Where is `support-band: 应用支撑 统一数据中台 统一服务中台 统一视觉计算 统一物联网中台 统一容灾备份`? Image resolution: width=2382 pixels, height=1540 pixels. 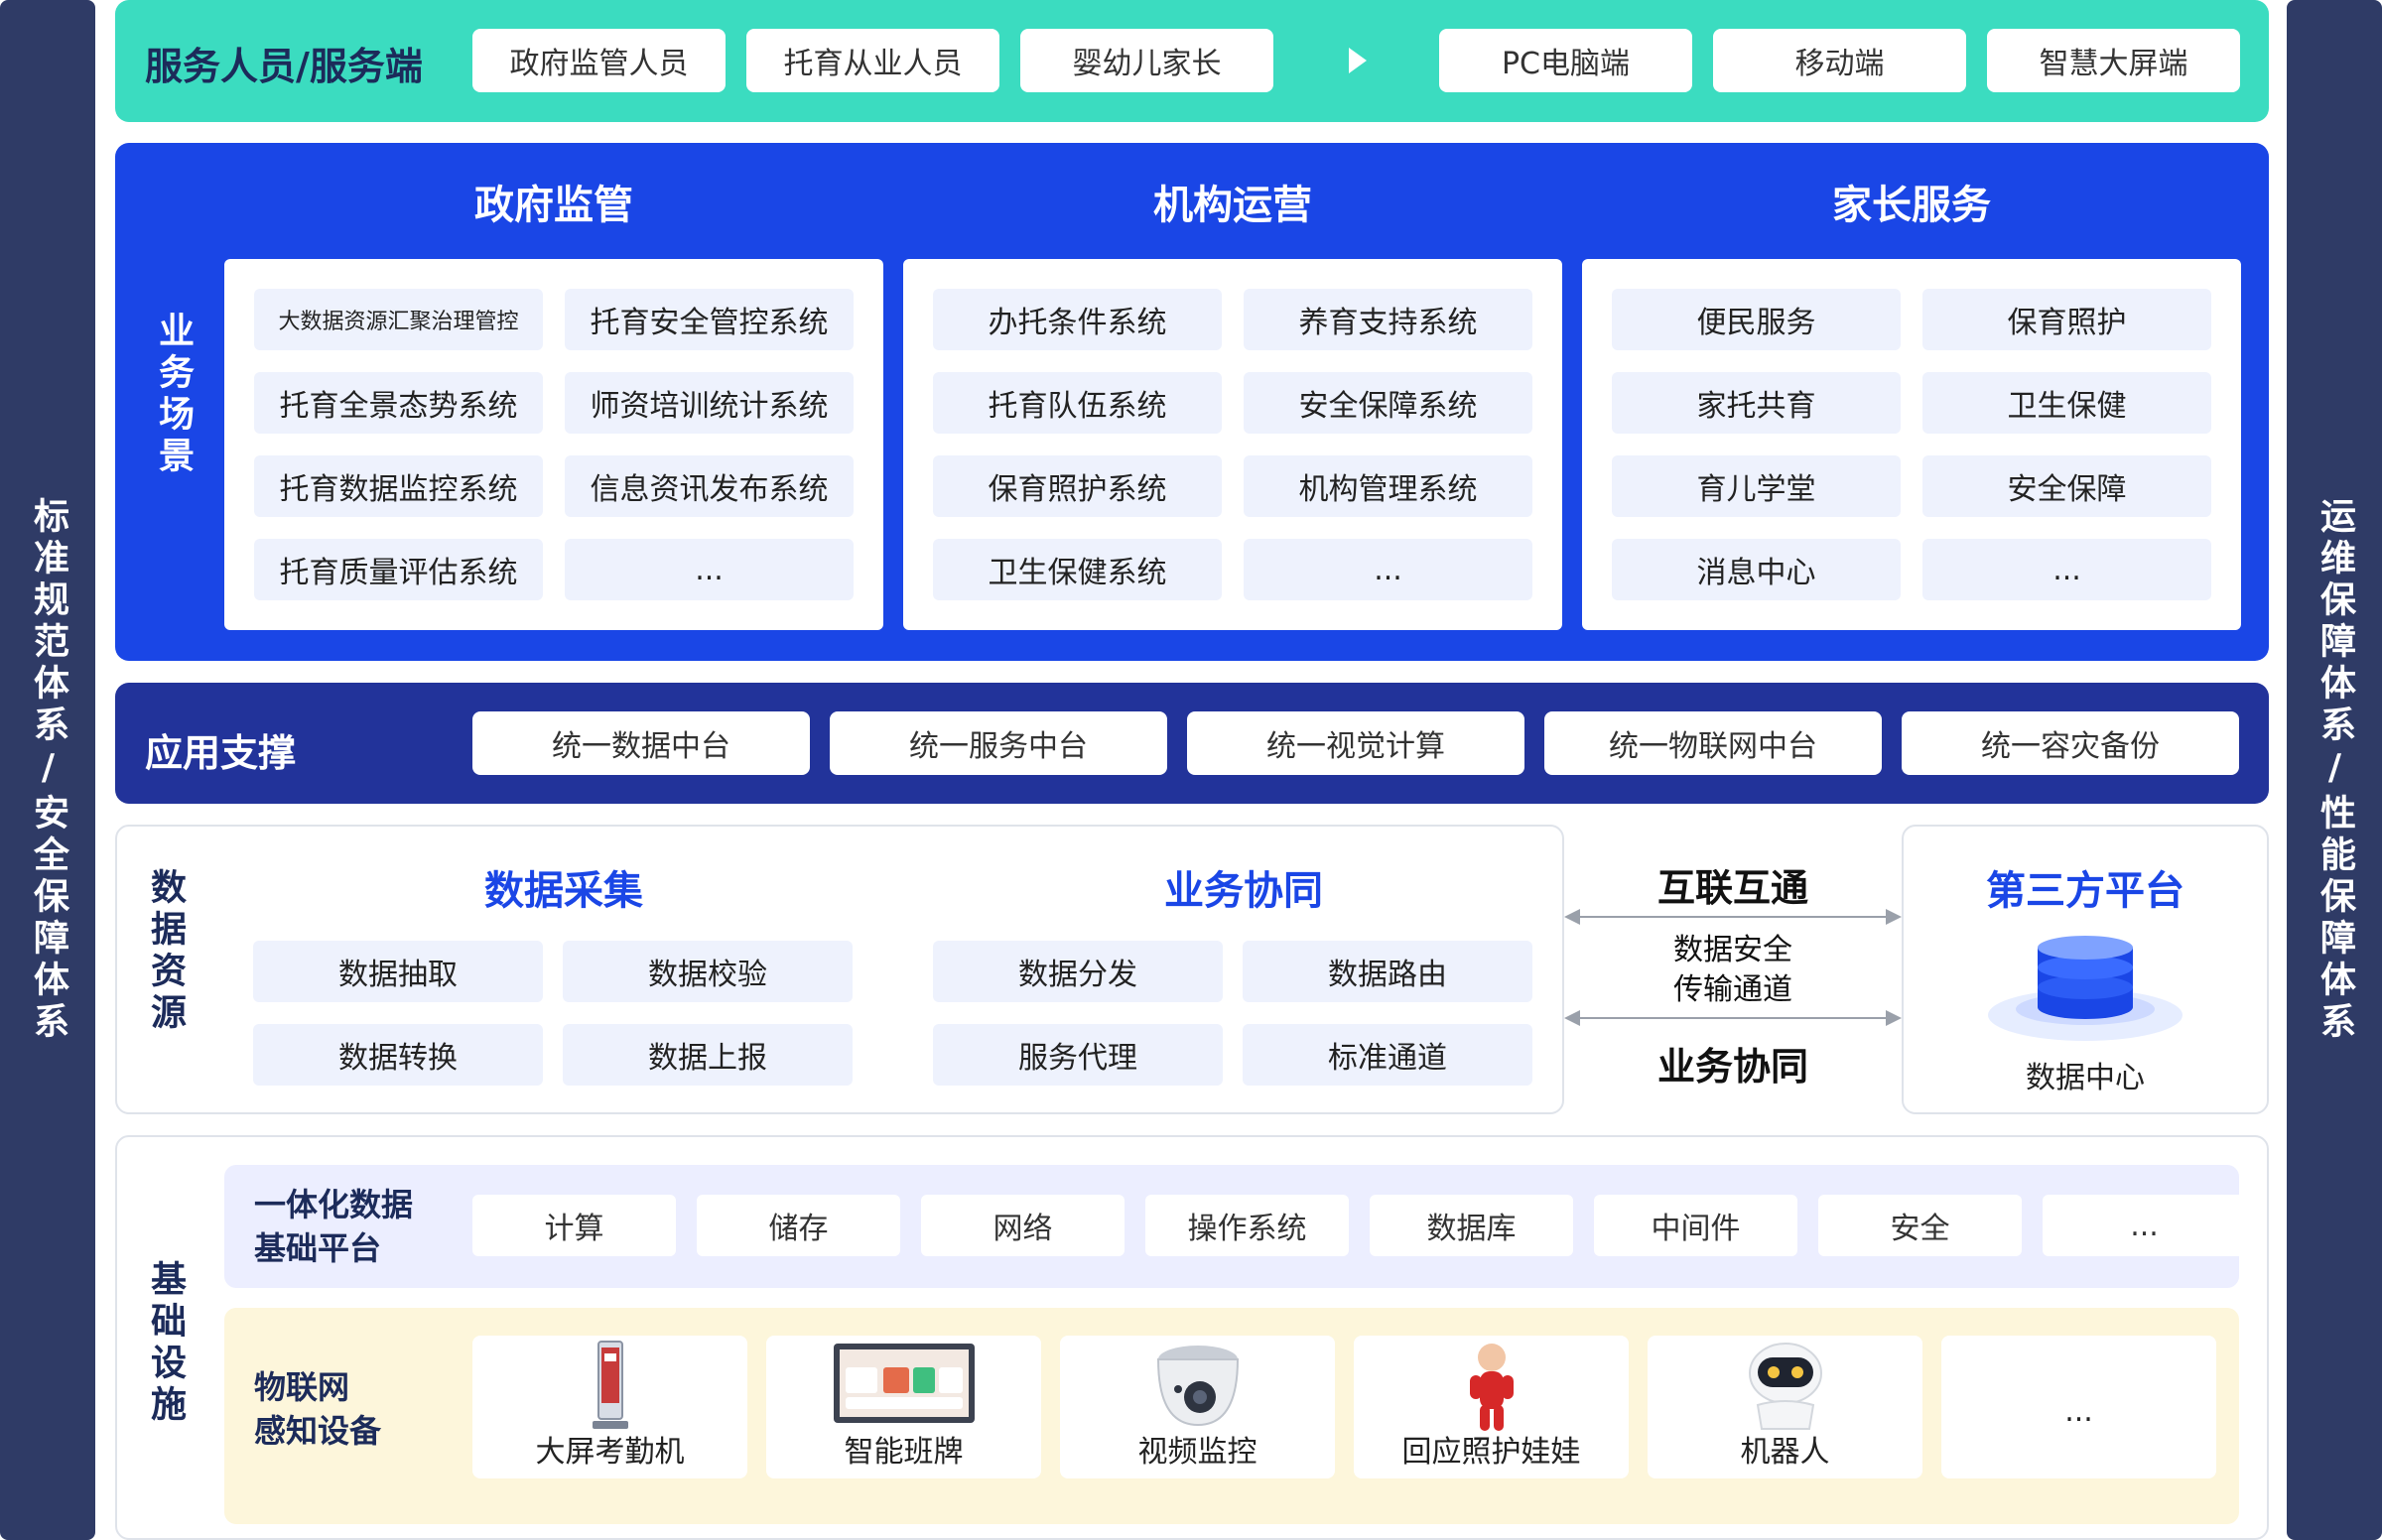 support-band: 应用支撑 统一数据中台 统一服务中台 统一视觉计算 统一物联网中台 统一容灾备份 is located at coordinates (1192, 743).